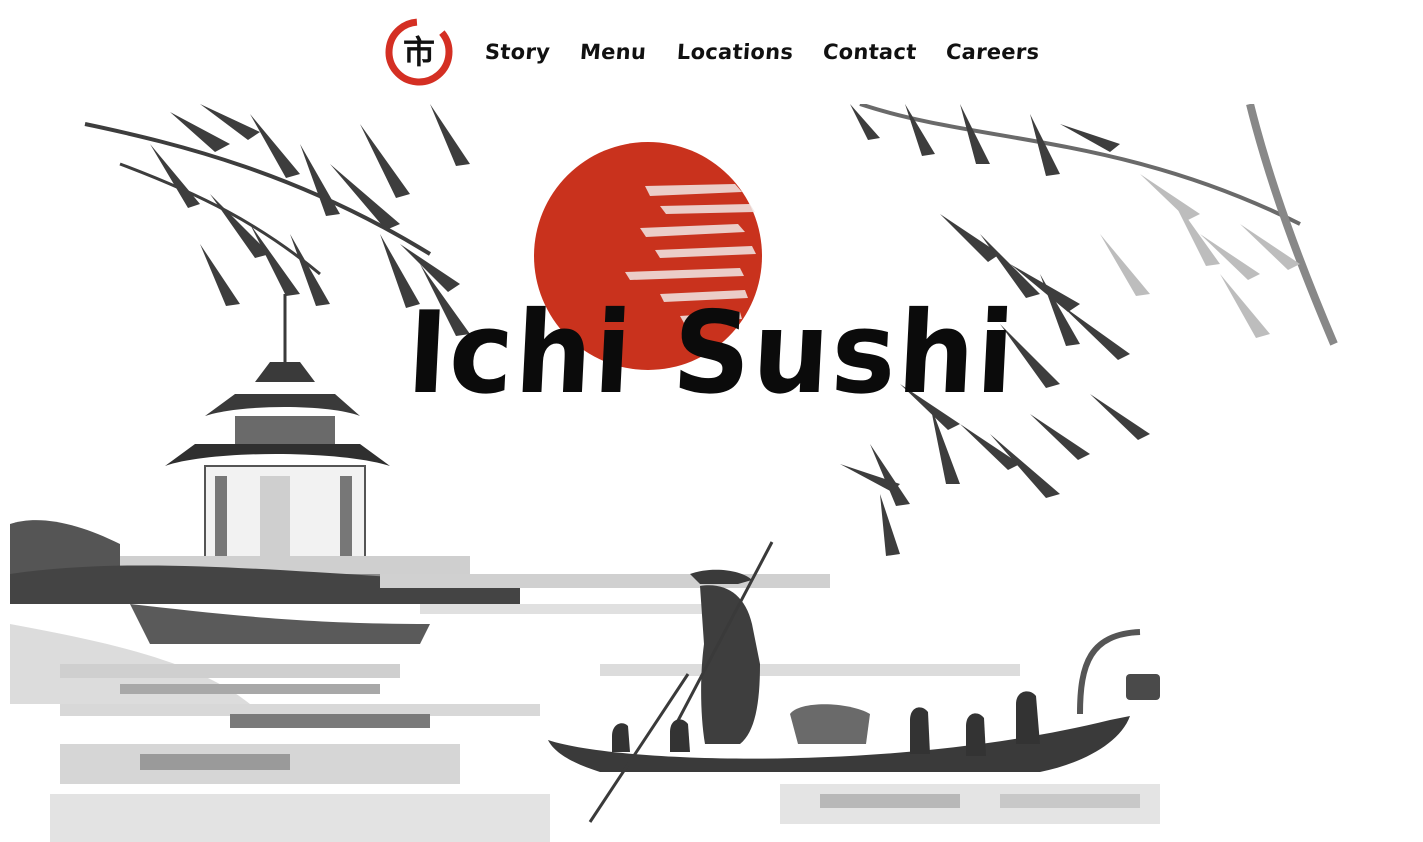  I want to click on hero-title: Ichi Sushi, so click(711, 353).